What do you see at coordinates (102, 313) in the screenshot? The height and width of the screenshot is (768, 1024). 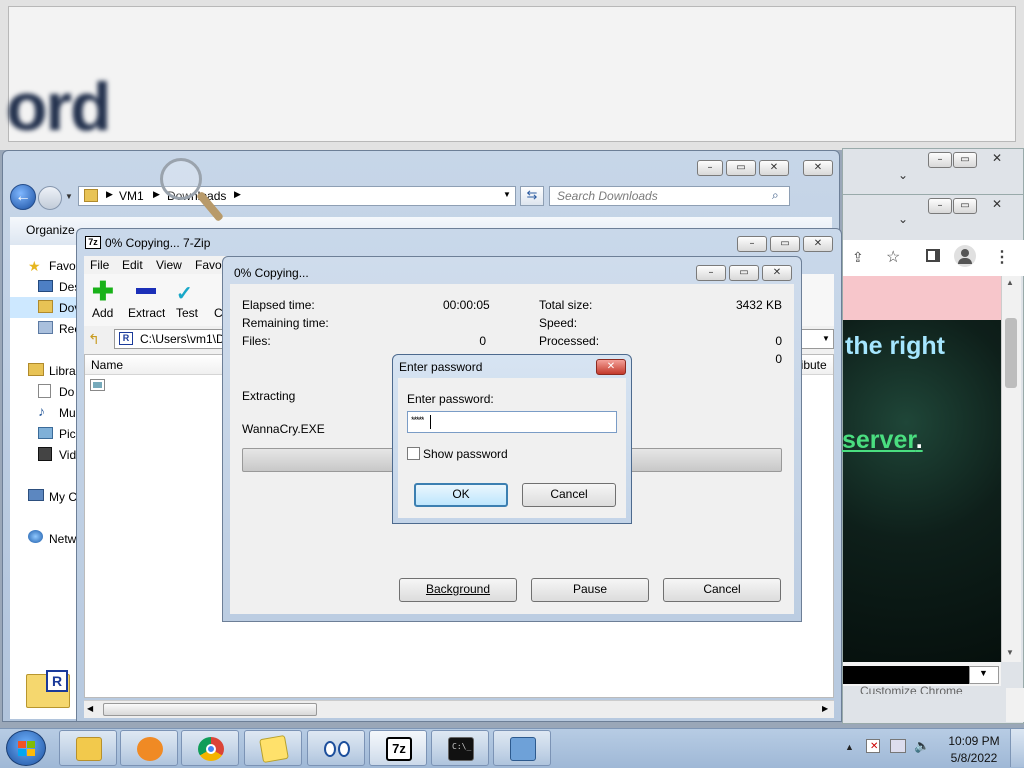 I see `add-button: Add` at bounding box center [102, 313].